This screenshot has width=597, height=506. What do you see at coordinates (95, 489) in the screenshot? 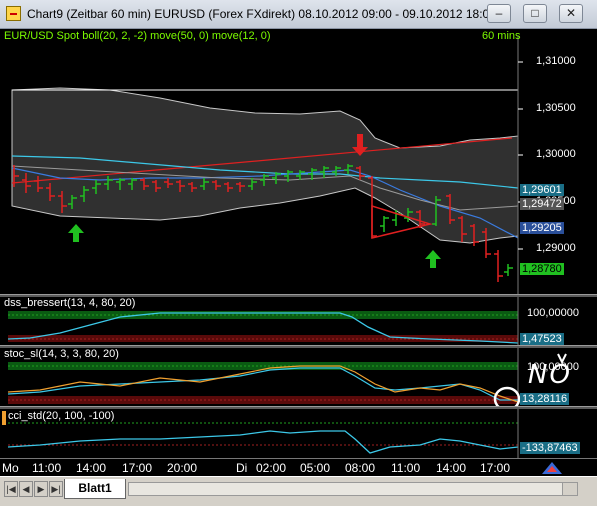
I see `sheet-tab-blatt1: Blatt1` at bounding box center [95, 489].